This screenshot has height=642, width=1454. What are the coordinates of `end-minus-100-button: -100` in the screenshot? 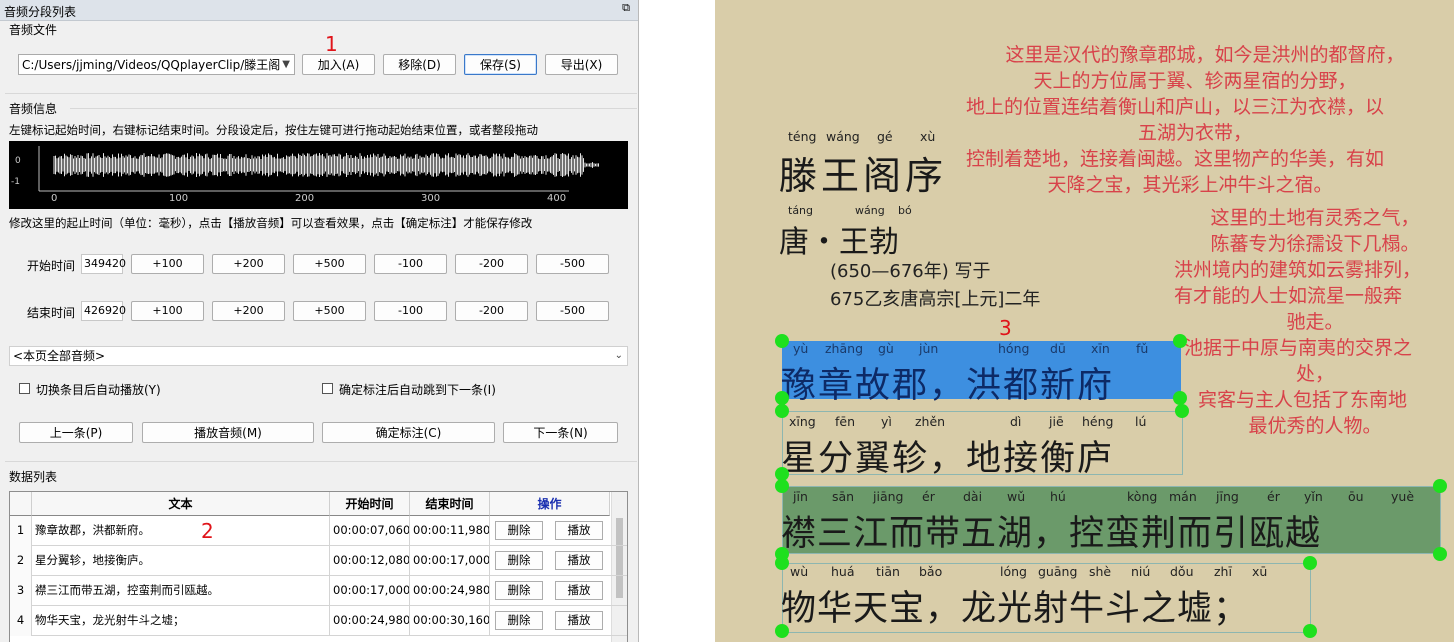 It's located at (410, 311).